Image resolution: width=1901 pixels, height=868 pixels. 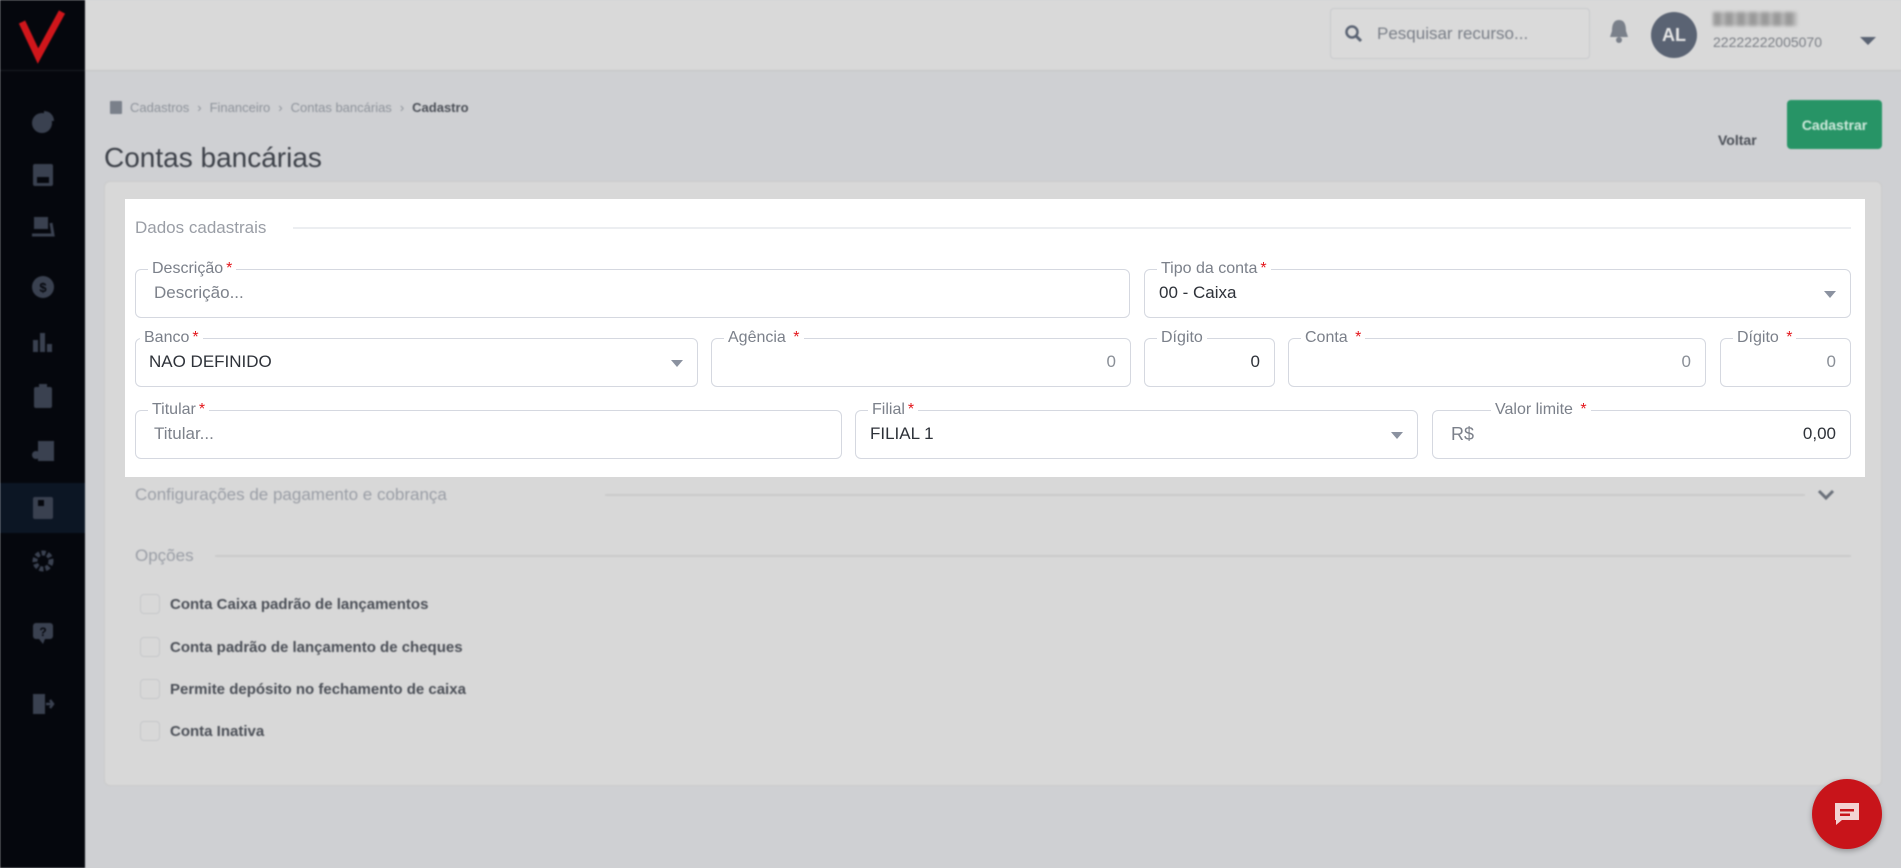 I want to click on valor-limite-field: Valor limite * R$ 0,00, so click(x=1641, y=429).